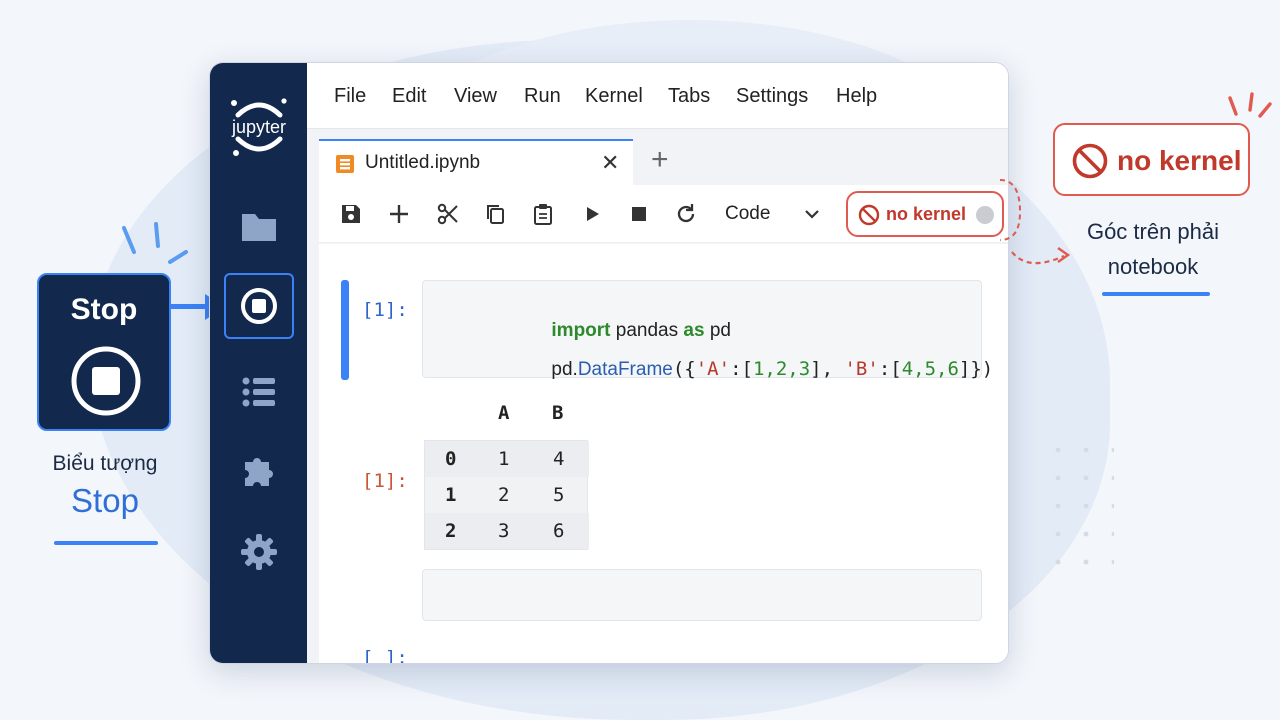 This screenshot has height=720, width=1280. I want to click on settings-gear-icon, so click(259, 552).